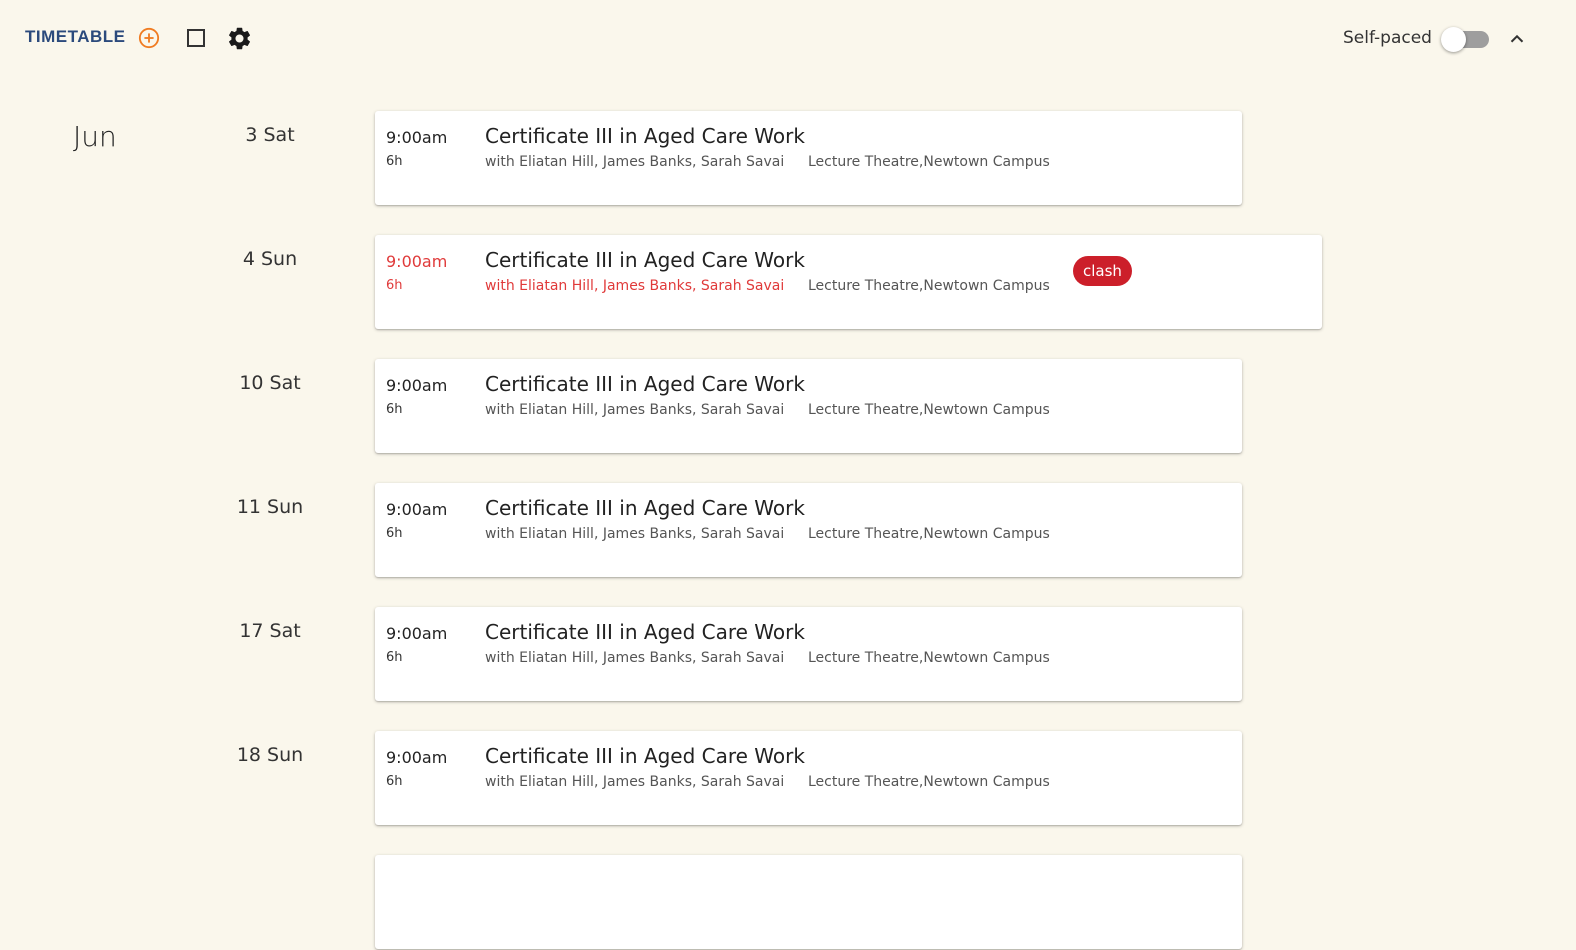  Describe the element at coordinates (788, 38) in the screenshot. I see `timetable-header: TIMETABLE Self-paced` at that location.